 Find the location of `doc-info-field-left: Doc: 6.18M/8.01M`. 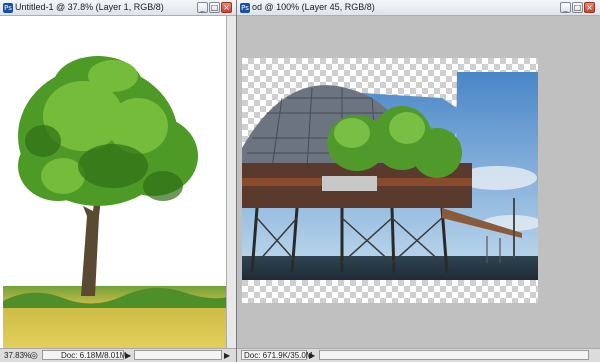

doc-info-field-left: Doc: 6.18M/8.01M is located at coordinates (84, 355).